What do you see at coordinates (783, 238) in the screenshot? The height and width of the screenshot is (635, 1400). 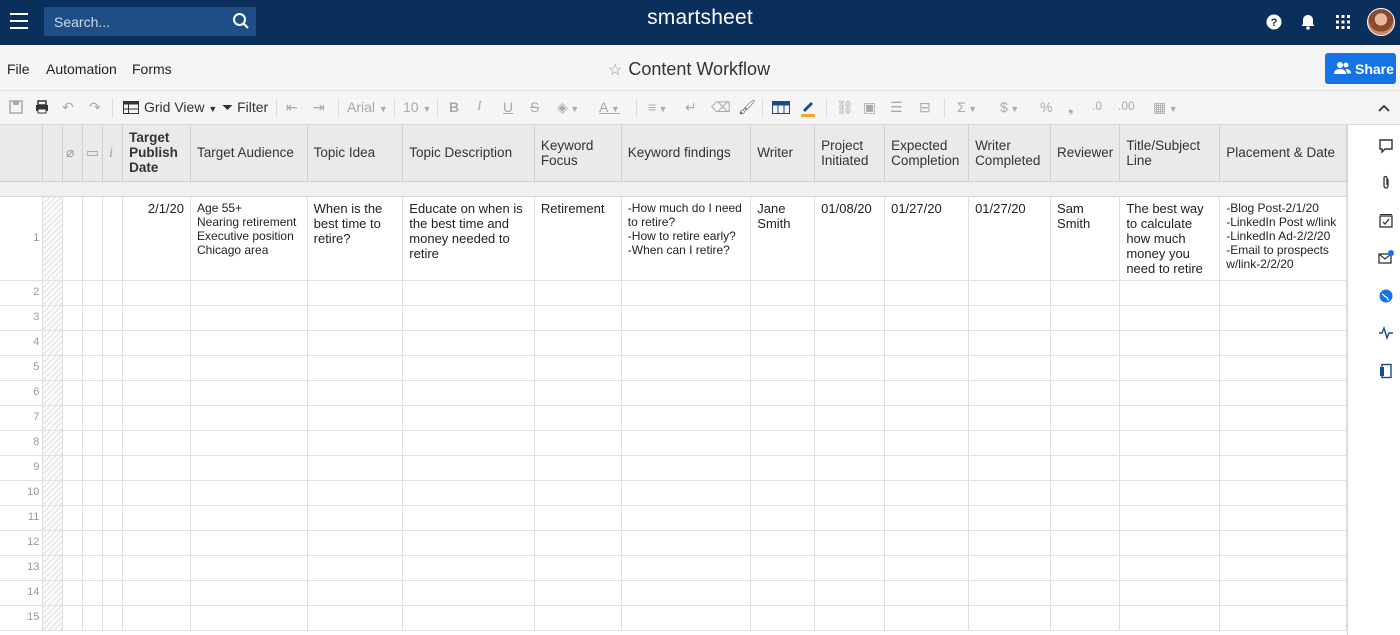 I see `cell-writer: Jane Smith` at bounding box center [783, 238].